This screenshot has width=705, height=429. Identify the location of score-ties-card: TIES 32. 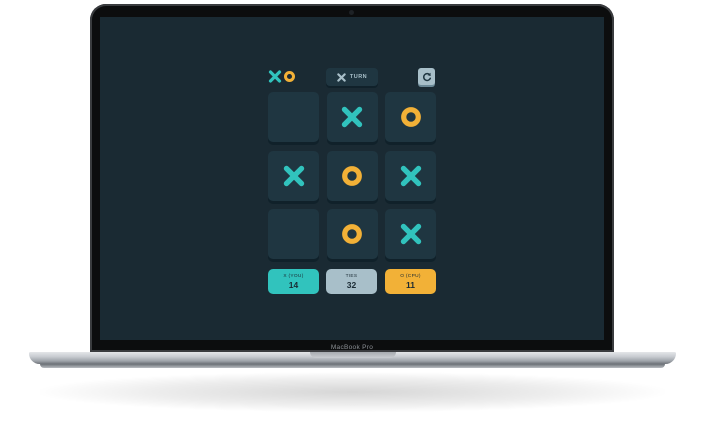
(351, 281).